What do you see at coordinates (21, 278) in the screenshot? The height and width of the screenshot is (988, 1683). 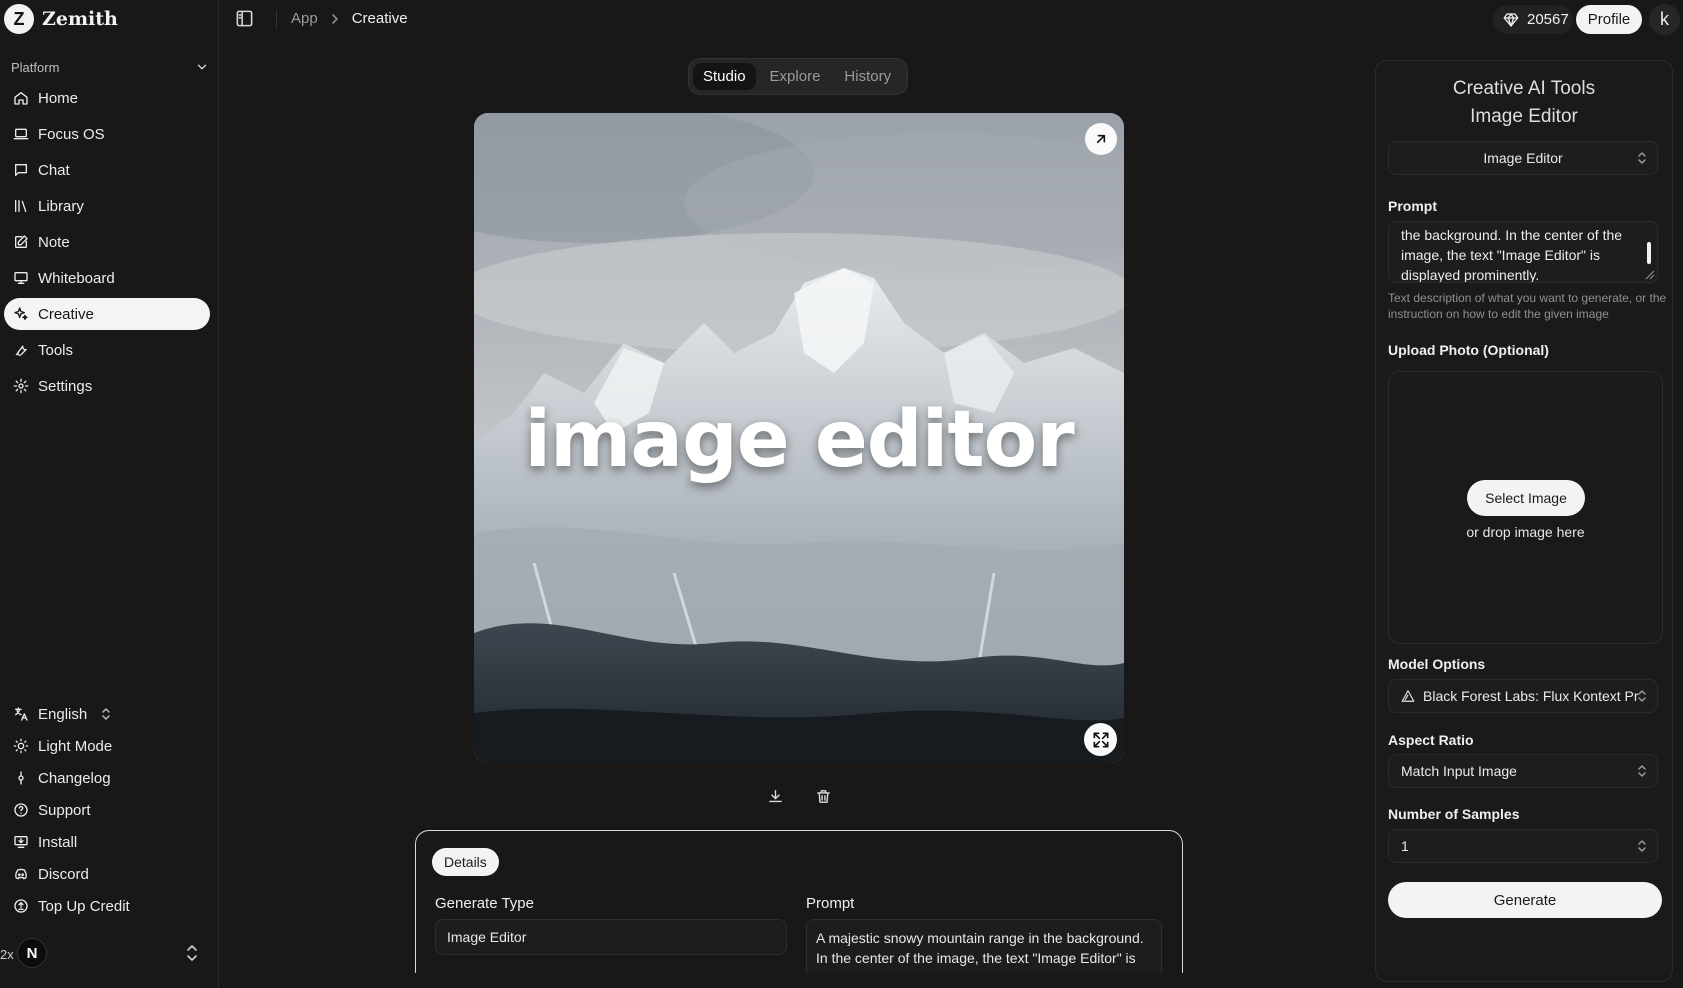 I see `whiteboard-icon` at bounding box center [21, 278].